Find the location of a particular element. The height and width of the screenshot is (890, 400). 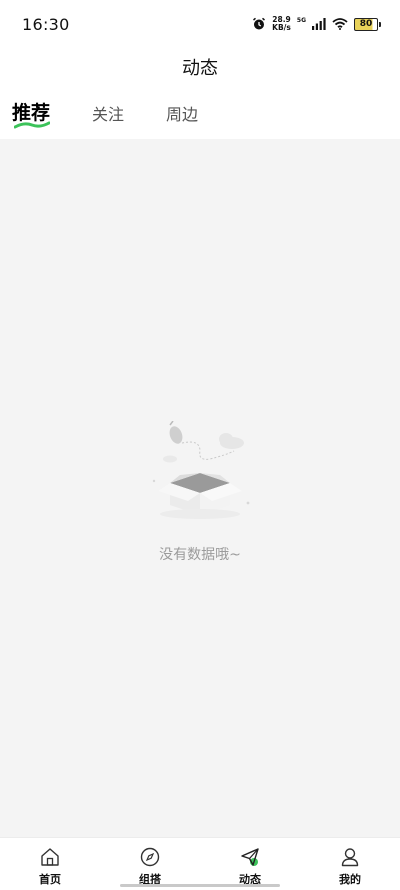

home-indicator is located at coordinates (200, 885).